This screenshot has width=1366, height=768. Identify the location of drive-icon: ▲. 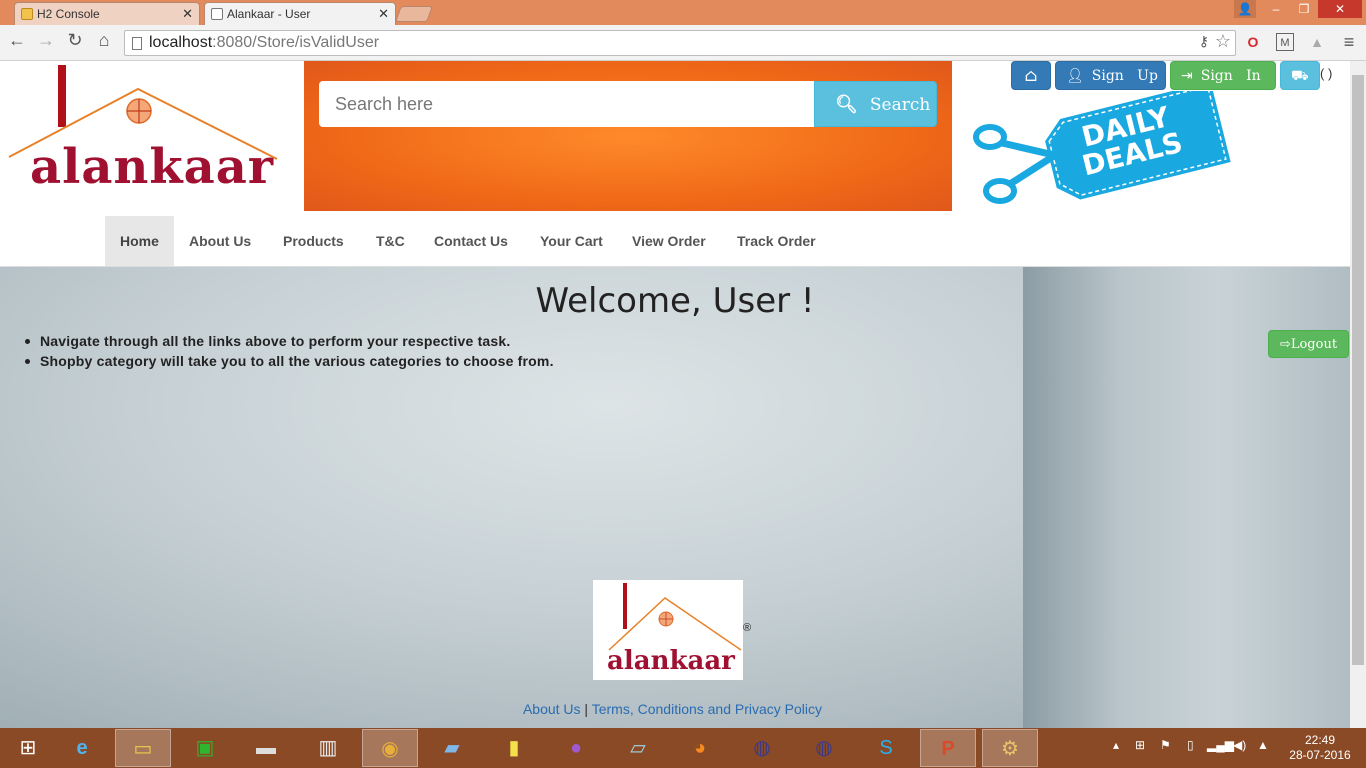
(1317, 42).